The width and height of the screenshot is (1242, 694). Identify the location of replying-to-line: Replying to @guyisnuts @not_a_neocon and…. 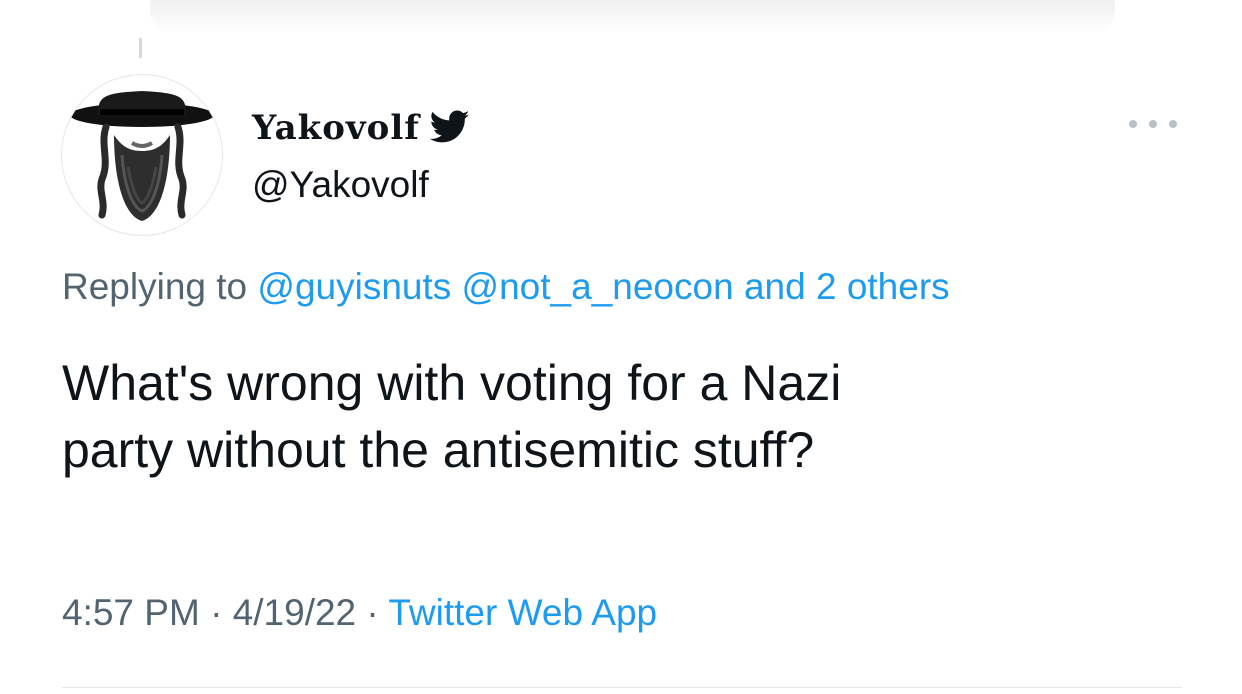
(506, 287).